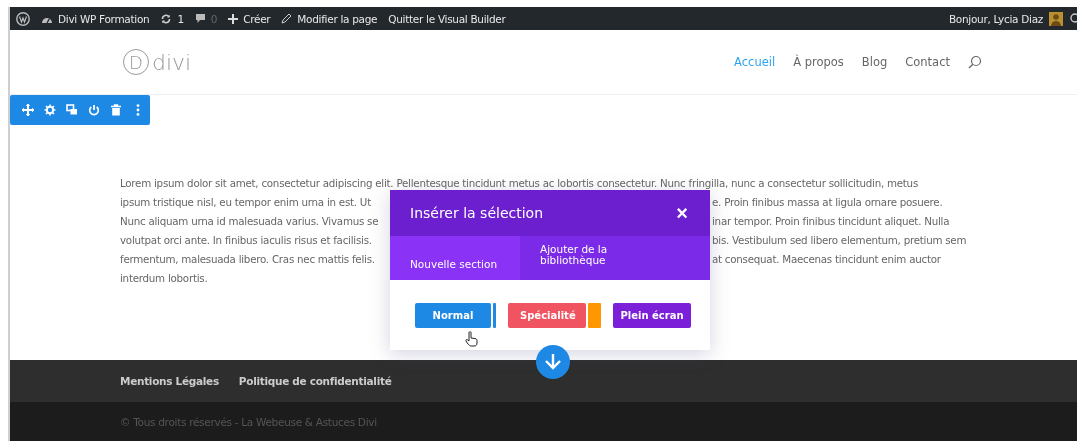  What do you see at coordinates (477, 213) in the screenshot?
I see `dialog-title: Insérer la sélection` at bounding box center [477, 213].